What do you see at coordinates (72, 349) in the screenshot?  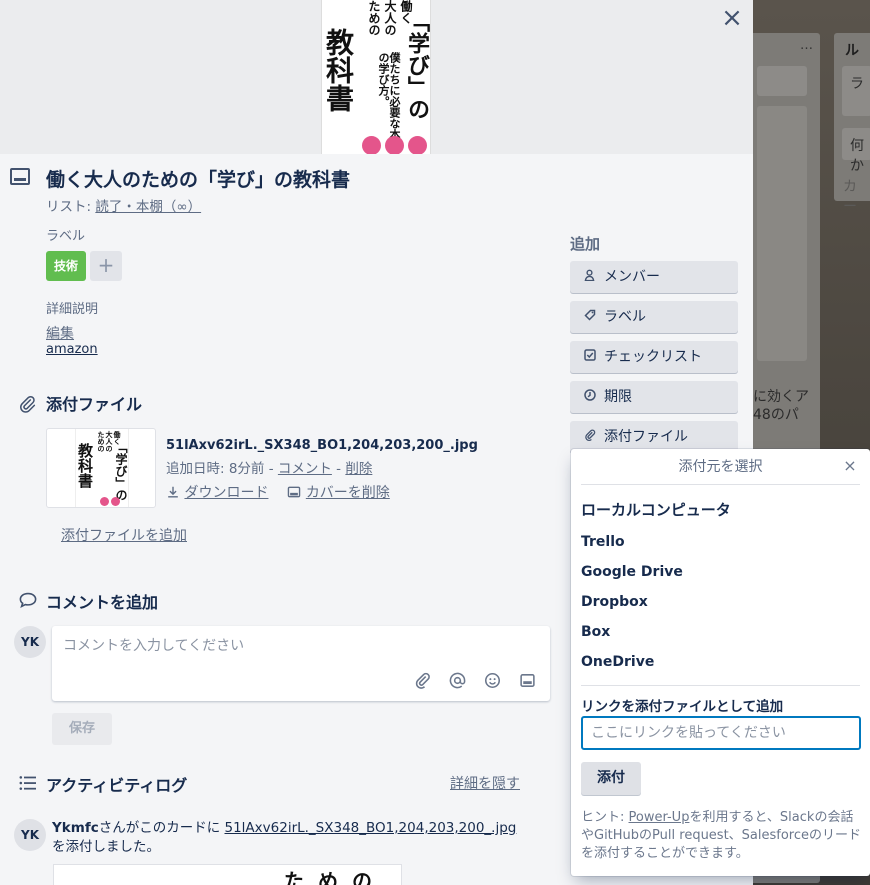 I see `description-link: amazon` at bounding box center [72, 349].